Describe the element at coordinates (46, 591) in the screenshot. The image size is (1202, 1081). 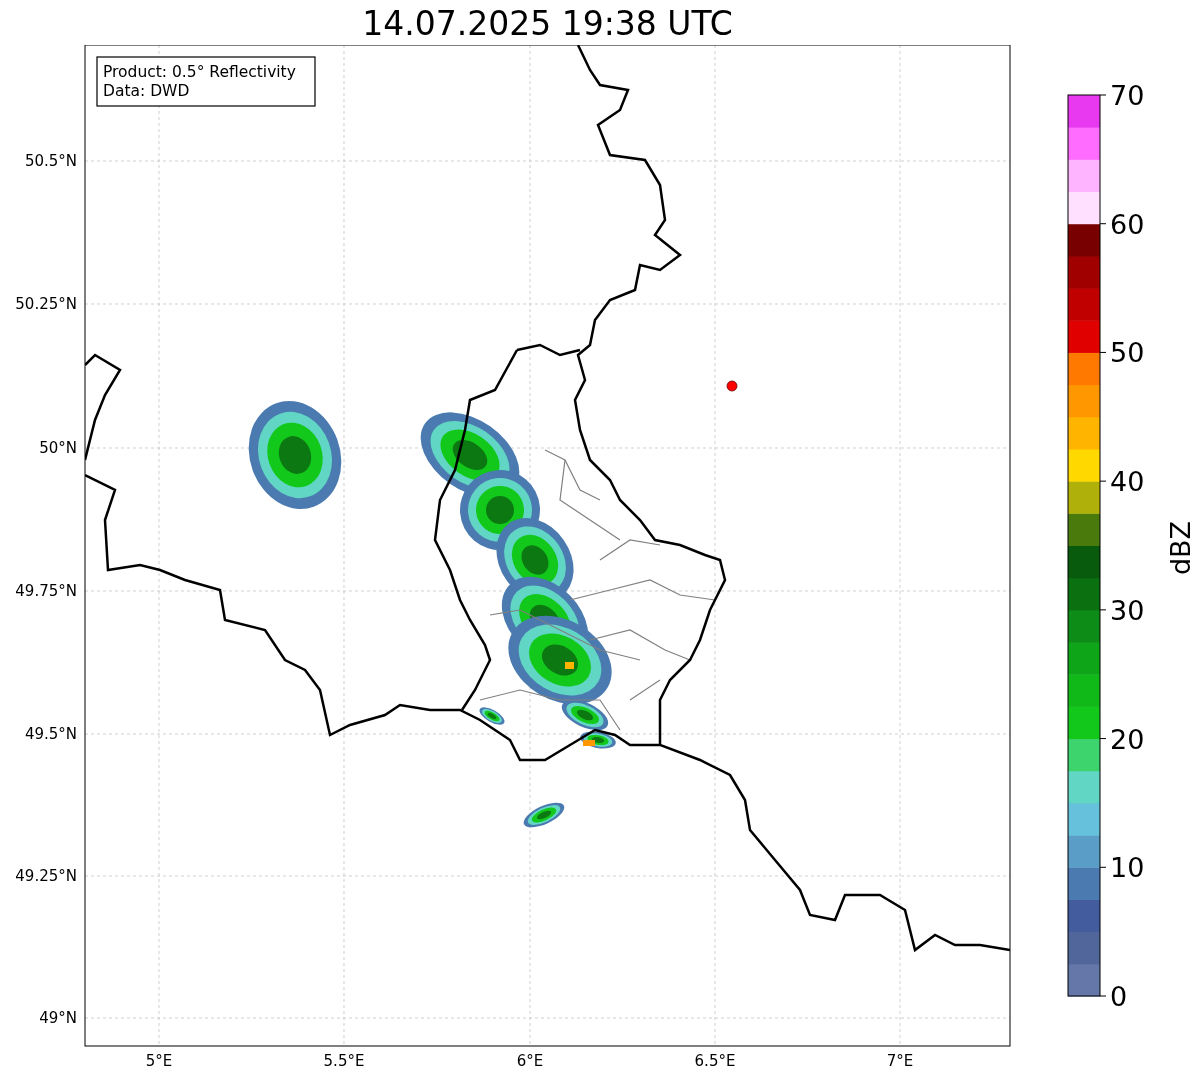
I see `latitude-label: 49.75°N` at that location.